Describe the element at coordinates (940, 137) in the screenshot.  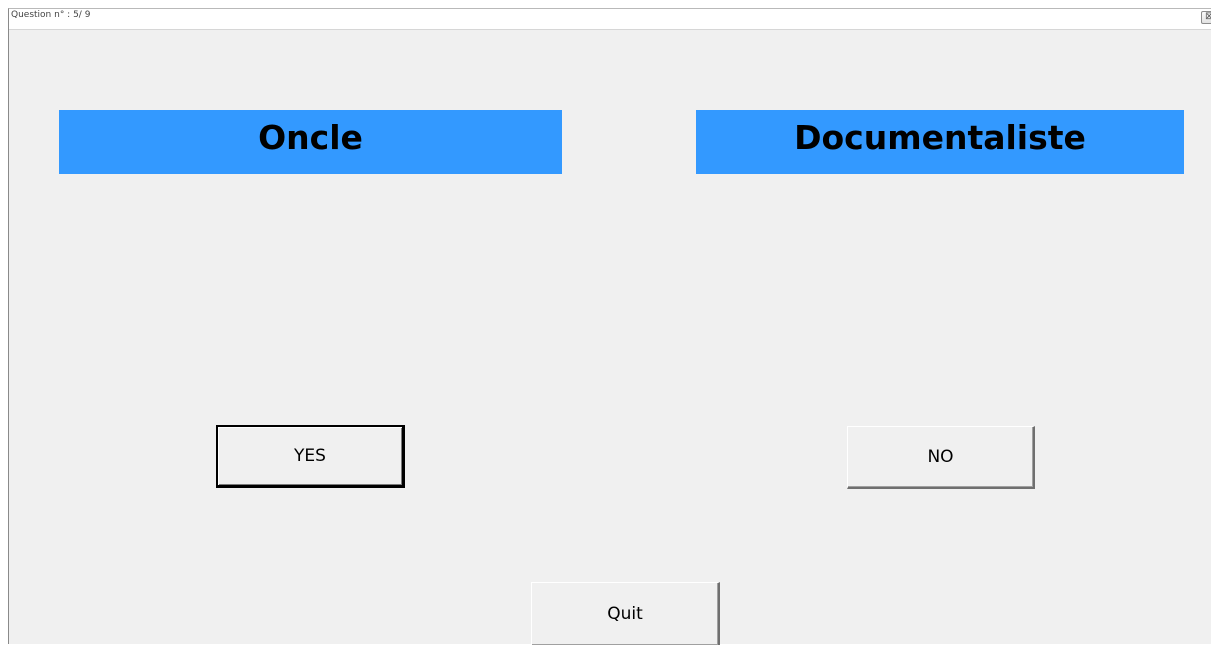
I see `word-right-label: Documentaliste` at that location.